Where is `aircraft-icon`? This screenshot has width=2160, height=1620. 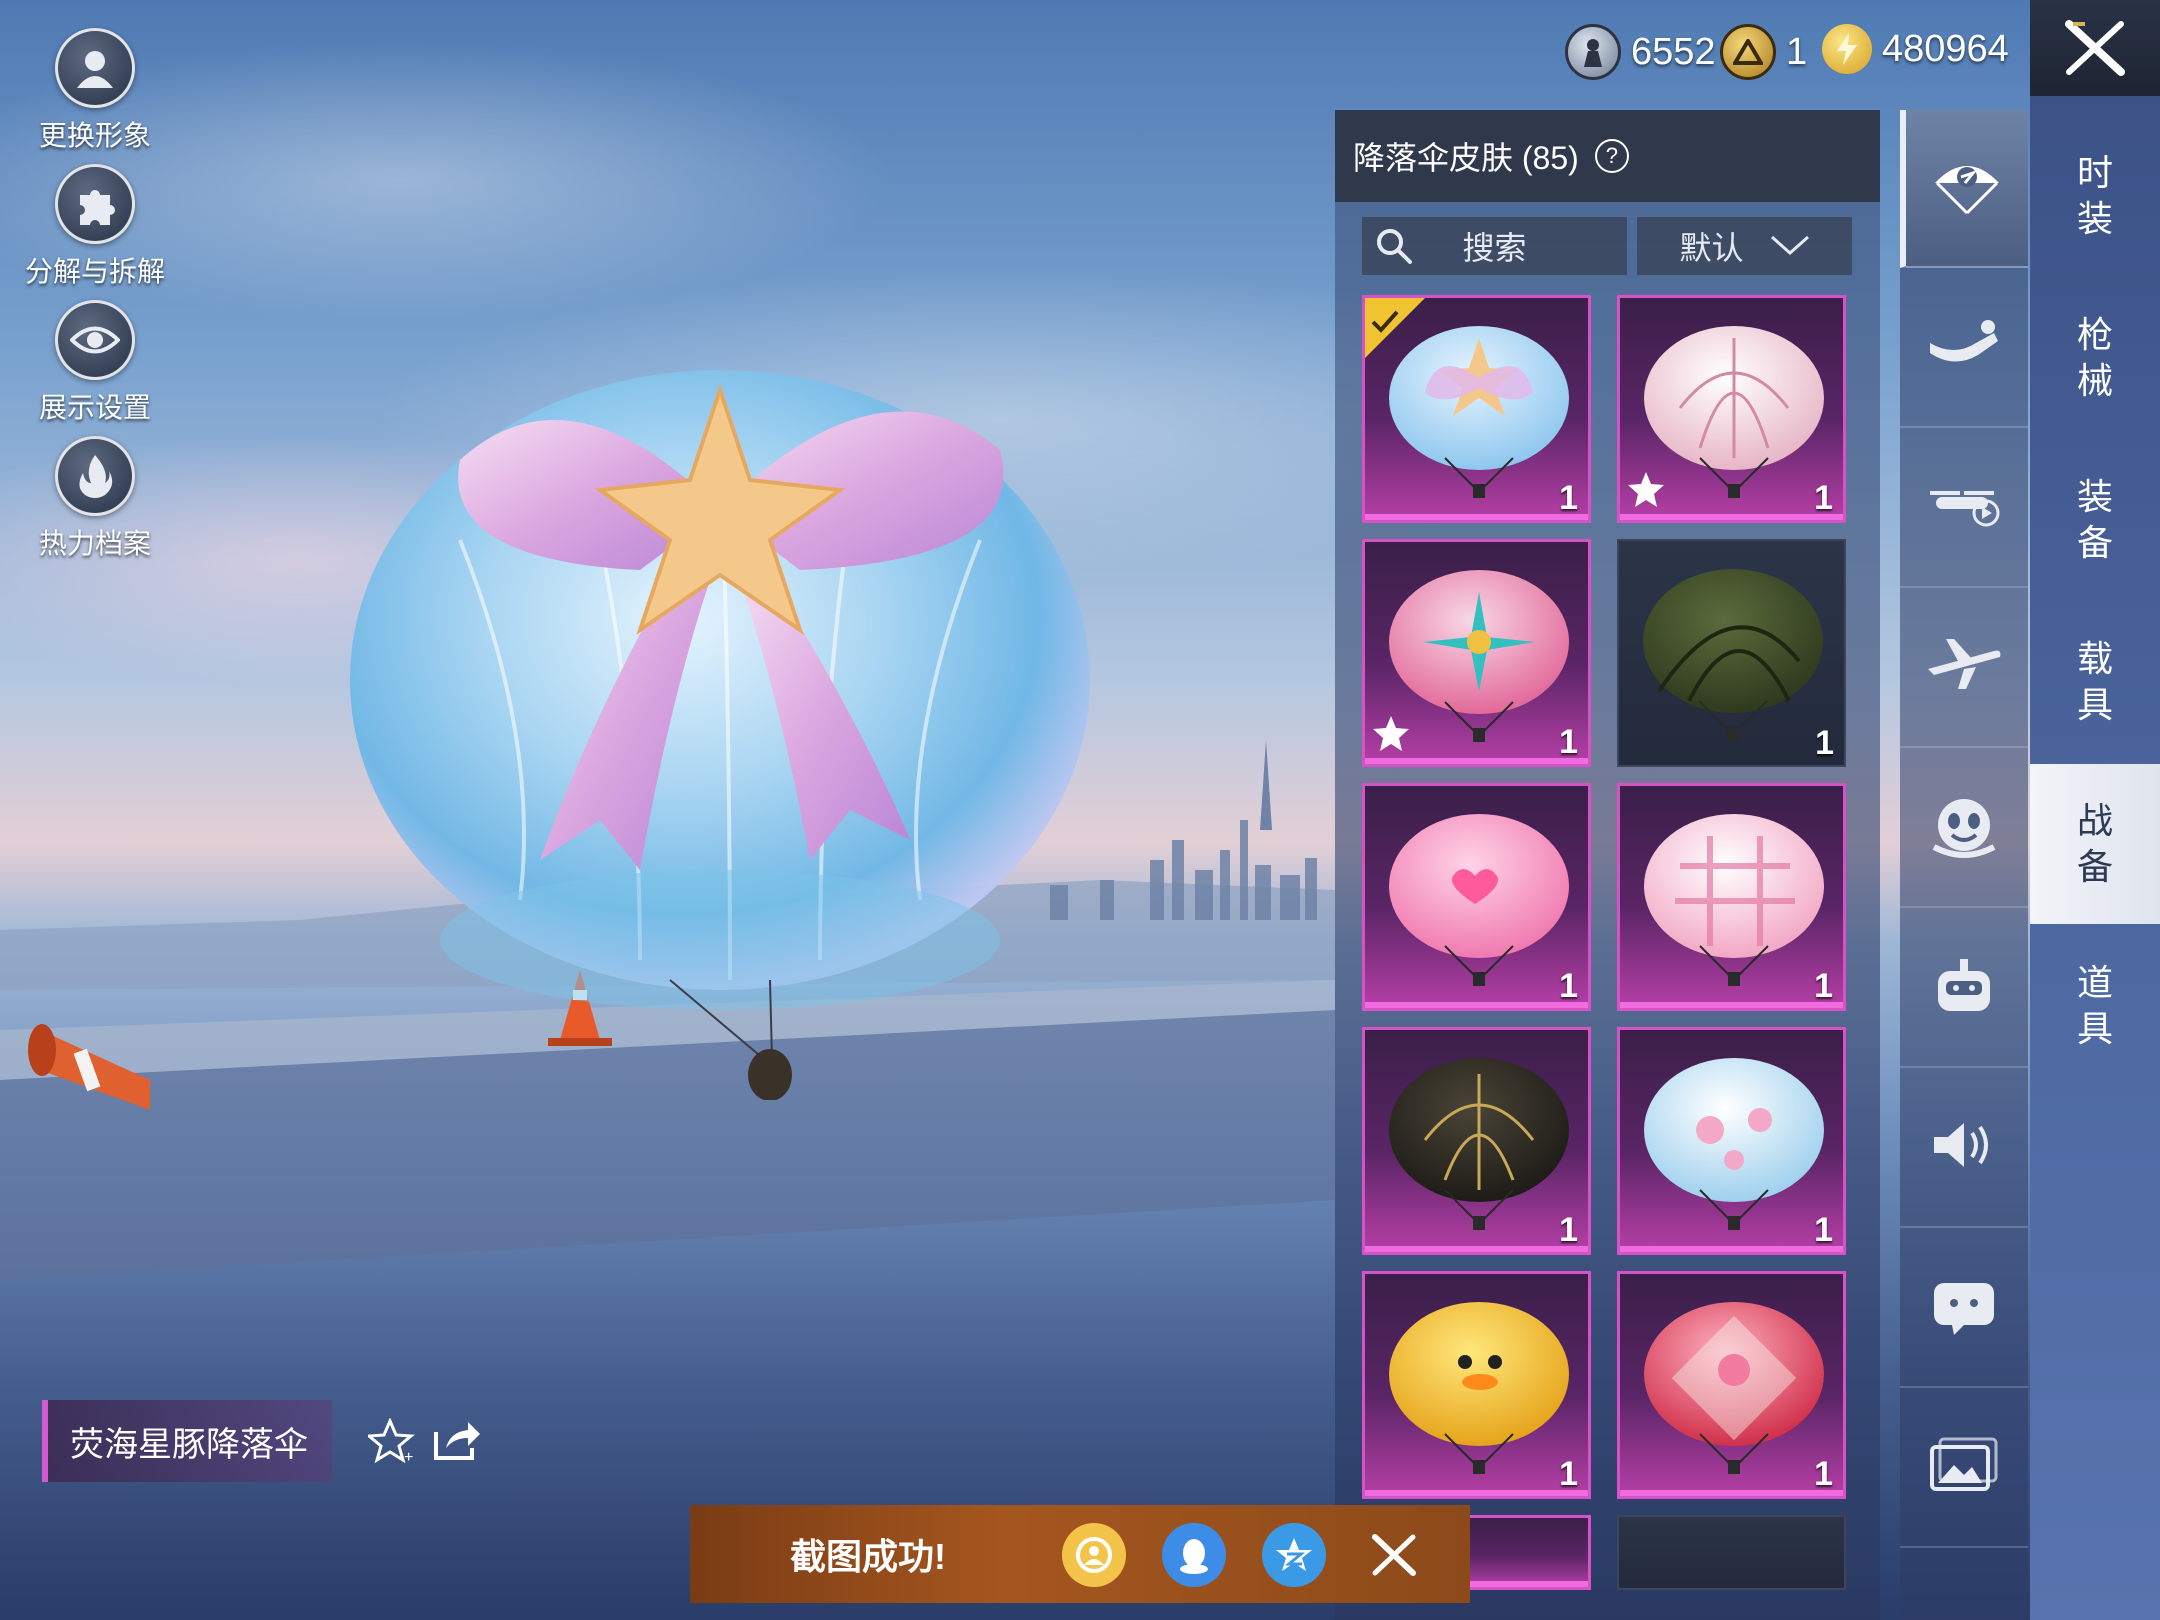 aircraft-icon is located at coordinates (1965, 509).